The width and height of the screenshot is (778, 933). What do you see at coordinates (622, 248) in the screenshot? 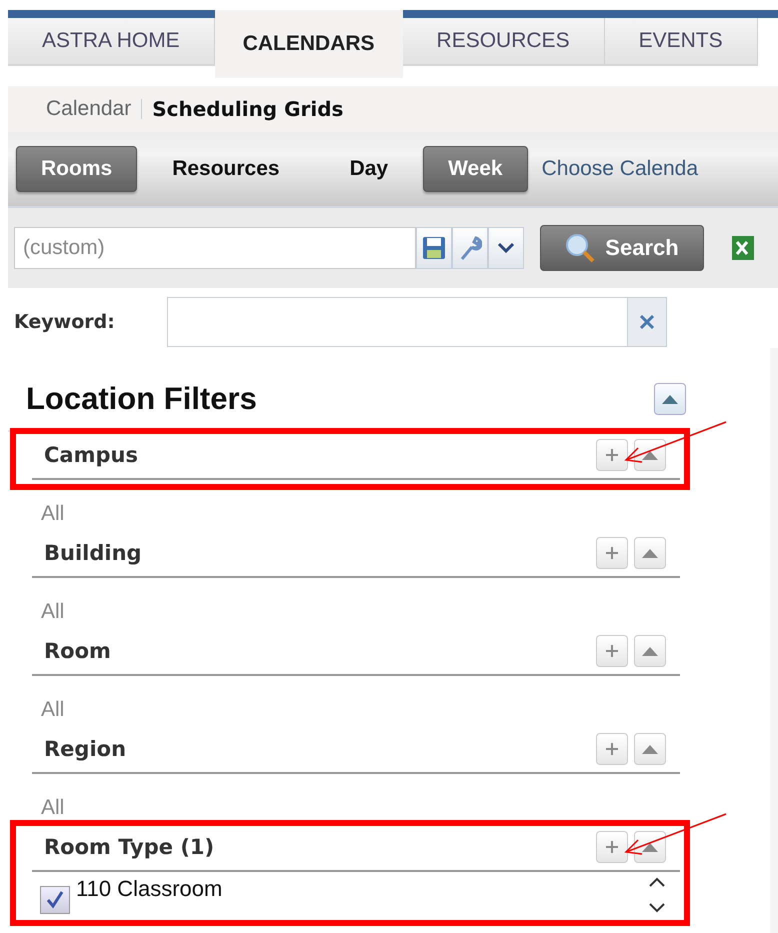
I see `search-button: Search` at bounding box center [622, 248].